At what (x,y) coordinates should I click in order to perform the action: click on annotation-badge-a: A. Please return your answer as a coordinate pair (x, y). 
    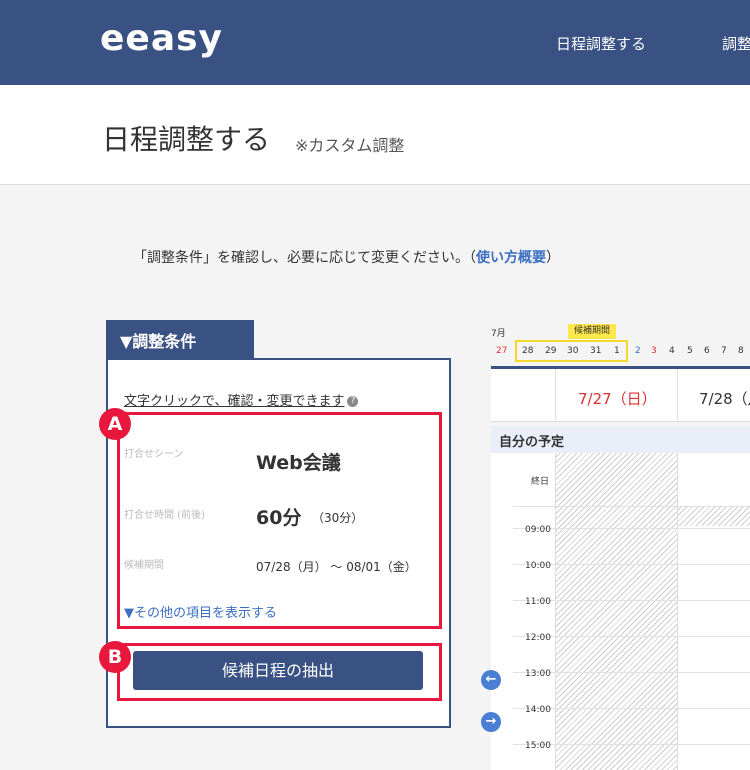
    Looking at the image, I should click on (115, 424).